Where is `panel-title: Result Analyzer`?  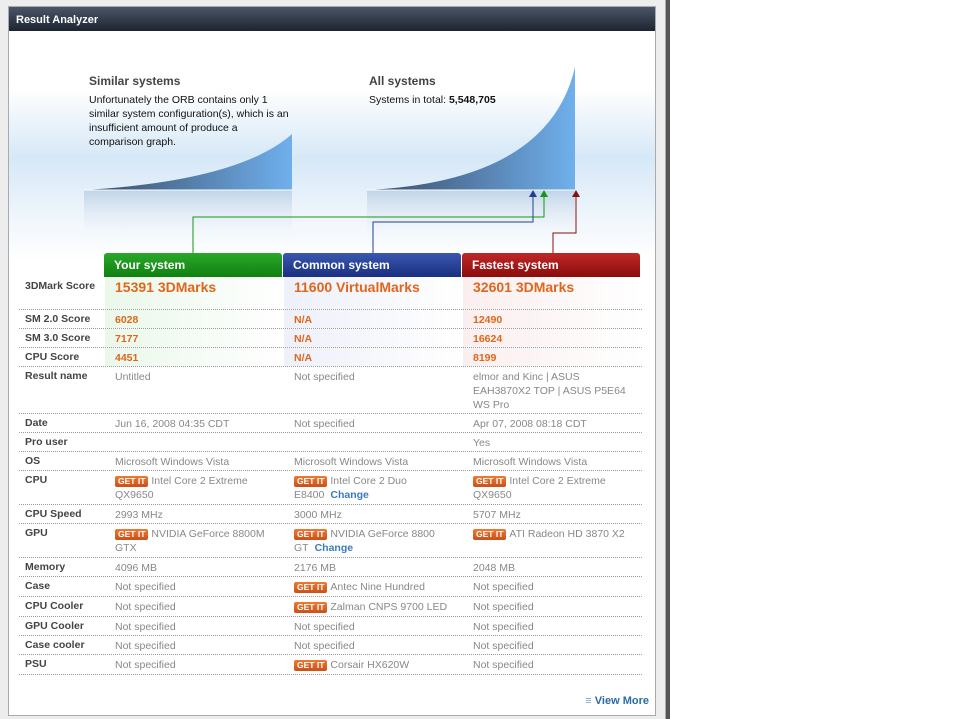
panel-title: Result Analyzer is located at coordinates (332, 19).